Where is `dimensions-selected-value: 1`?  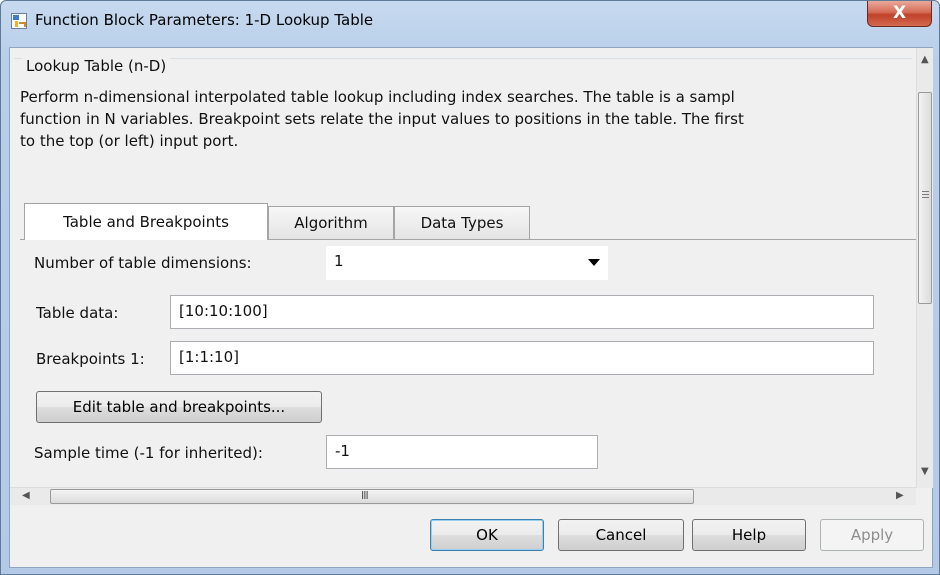 dimensions-selected-value: 1 is located at coordinates (339, 261).